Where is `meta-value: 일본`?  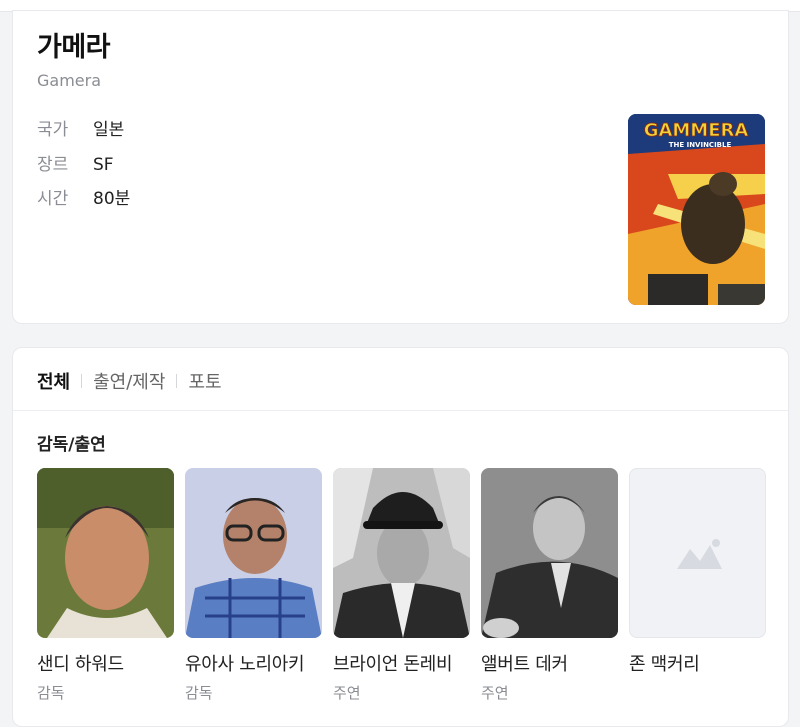 meta-value: 일본 is located at coordinates (109, 130).